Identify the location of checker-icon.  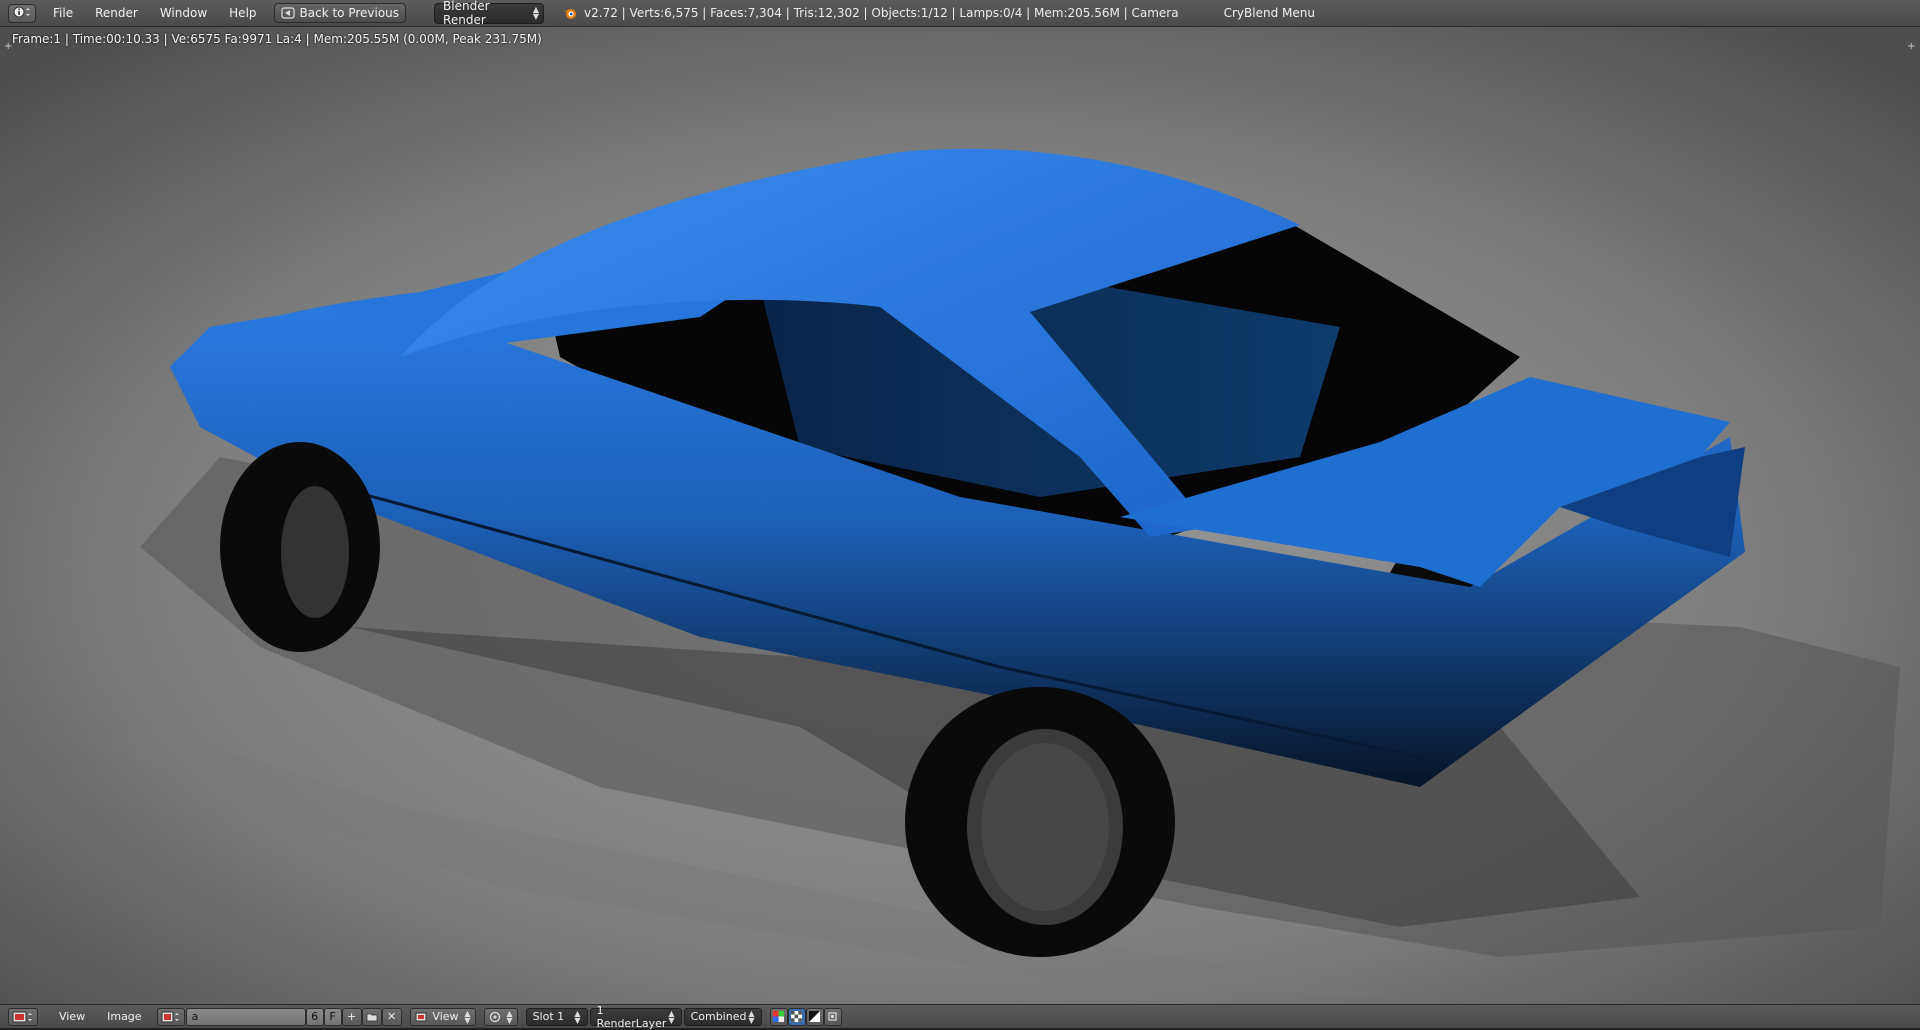
(797, 1016).